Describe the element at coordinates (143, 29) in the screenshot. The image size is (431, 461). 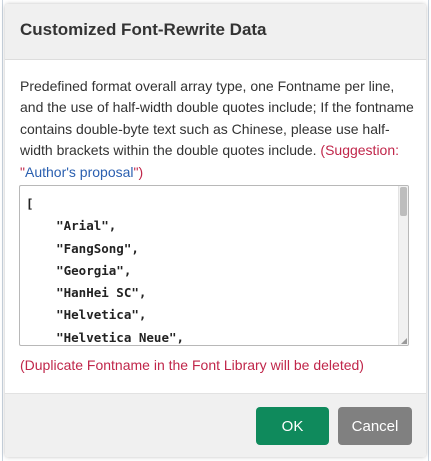
I see `dialog-title: Customized Font-Rewrite Data` at that location.